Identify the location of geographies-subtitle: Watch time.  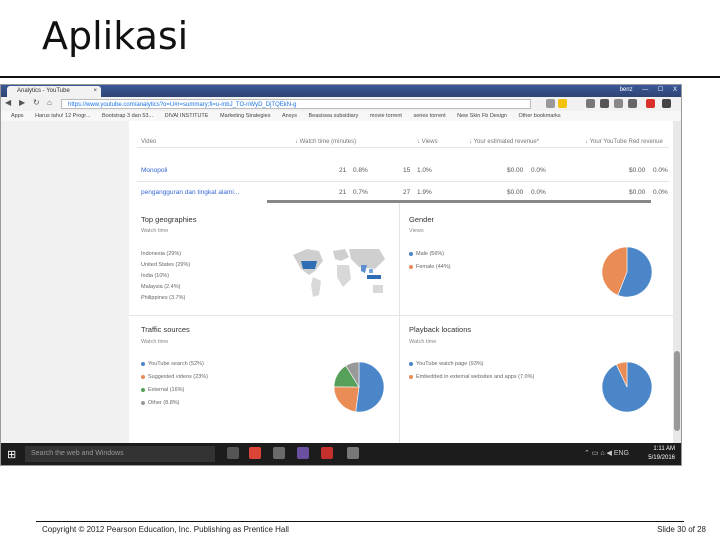
(155, 231).